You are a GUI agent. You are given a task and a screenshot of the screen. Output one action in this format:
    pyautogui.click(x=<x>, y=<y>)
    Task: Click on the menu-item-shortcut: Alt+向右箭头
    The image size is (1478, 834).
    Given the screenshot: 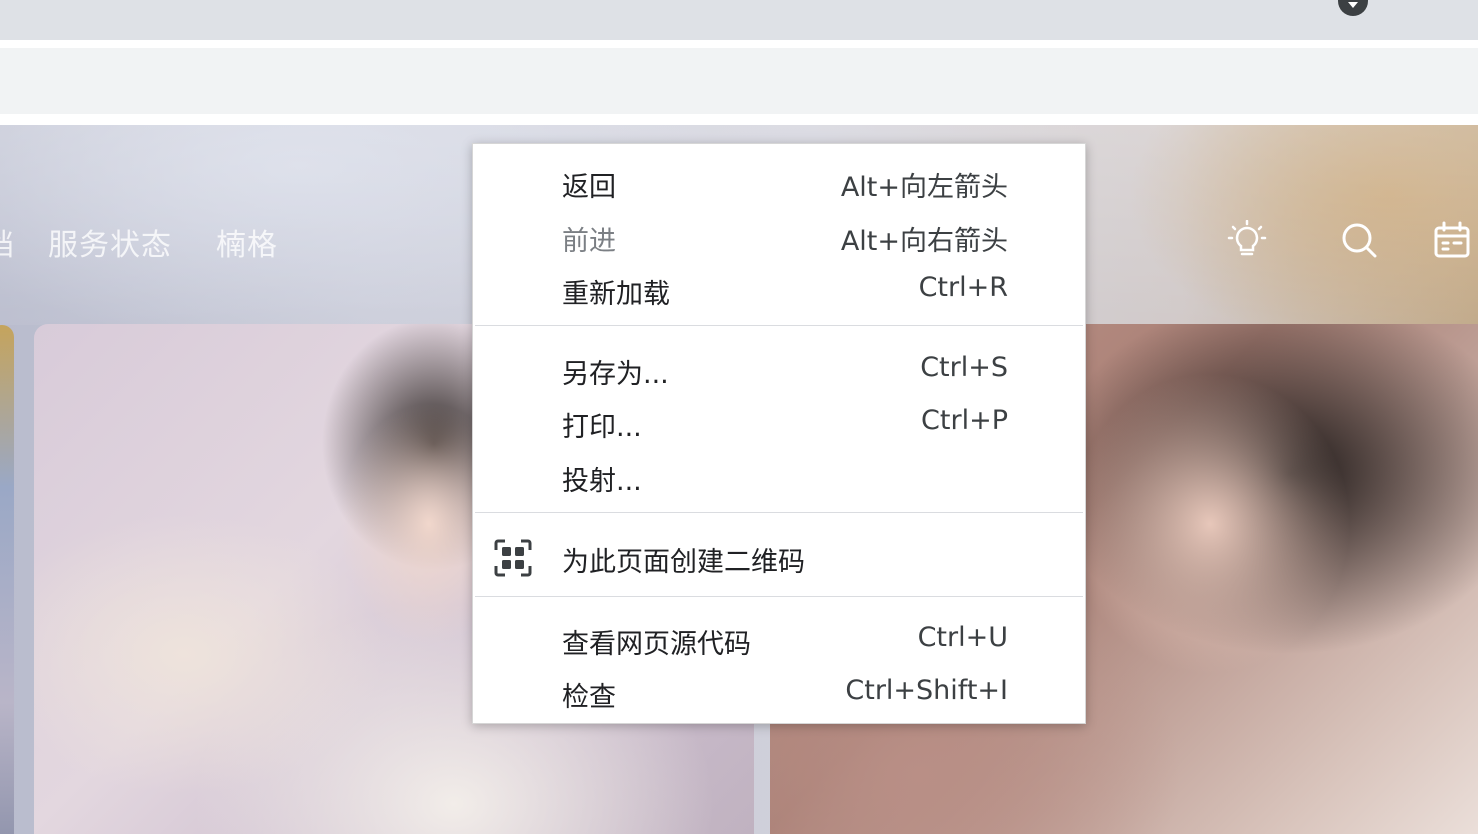 What is the action you would take?
    pyautogui.click(x=924, y=241)
    